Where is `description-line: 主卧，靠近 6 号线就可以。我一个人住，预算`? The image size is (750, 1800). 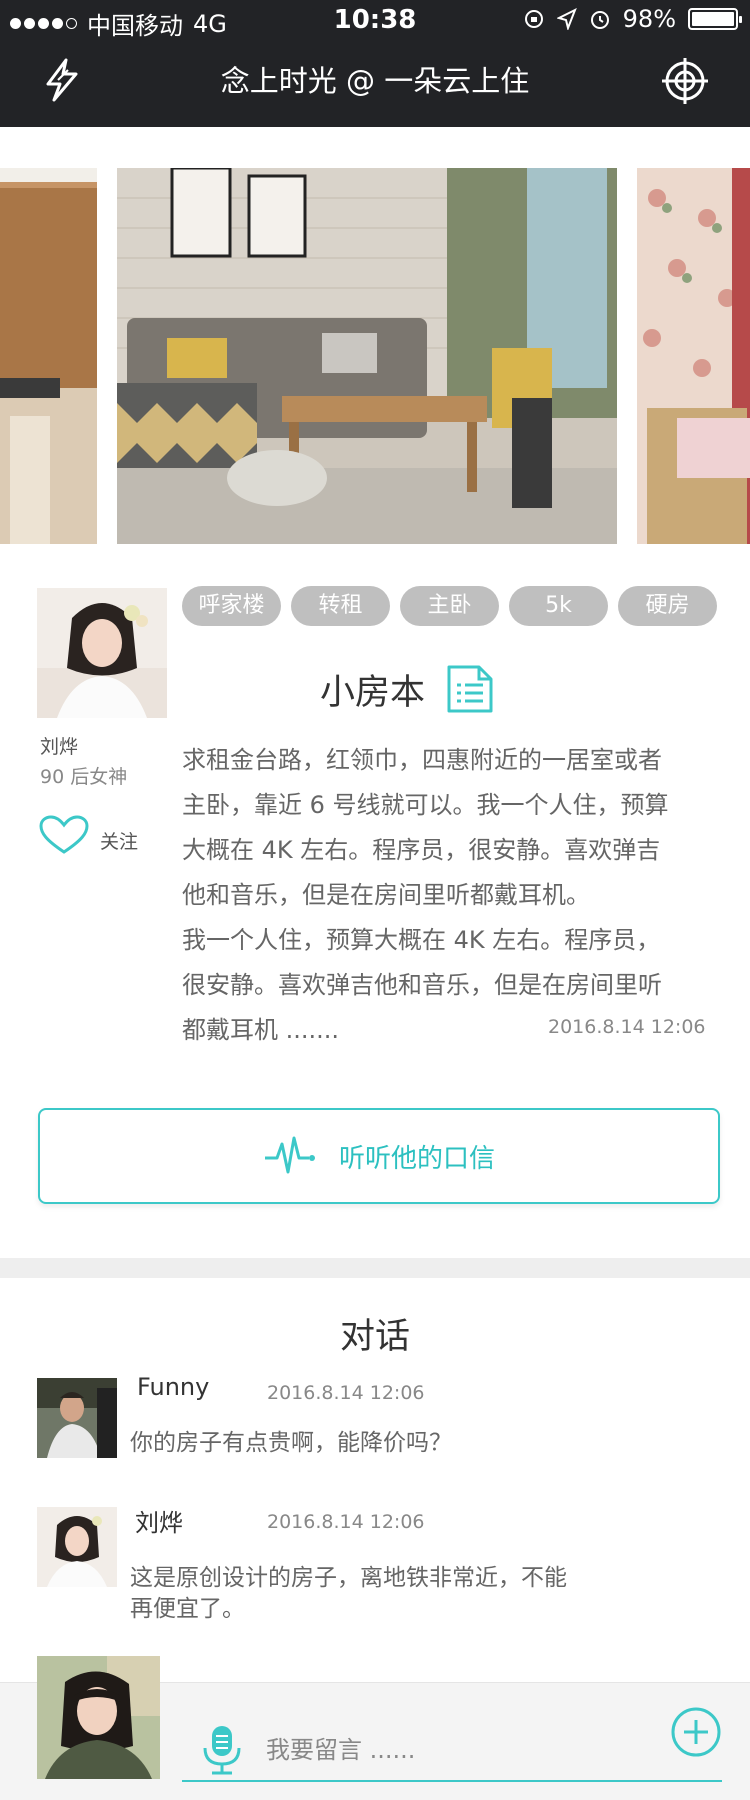 description-line: 主卧，靠近 6 号线就可以。我一个人住，预算 is located at coordinates (425, 805).